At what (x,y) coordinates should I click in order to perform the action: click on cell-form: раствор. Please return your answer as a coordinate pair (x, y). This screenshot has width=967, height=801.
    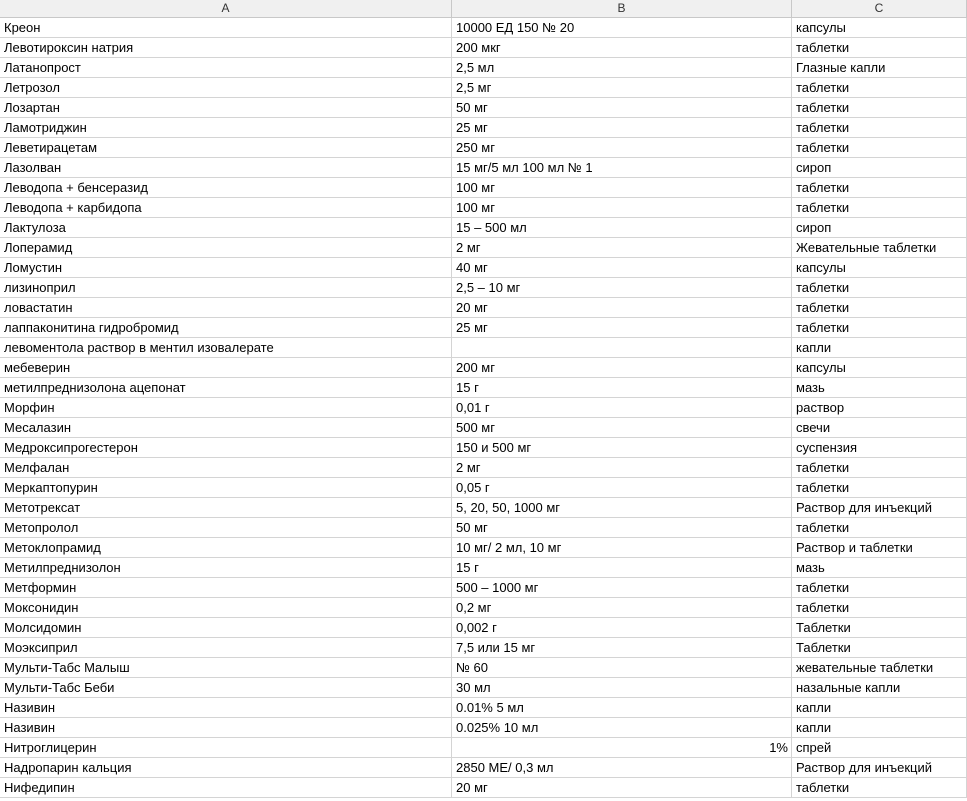
    Looking at the image, I should click on (879, 407).